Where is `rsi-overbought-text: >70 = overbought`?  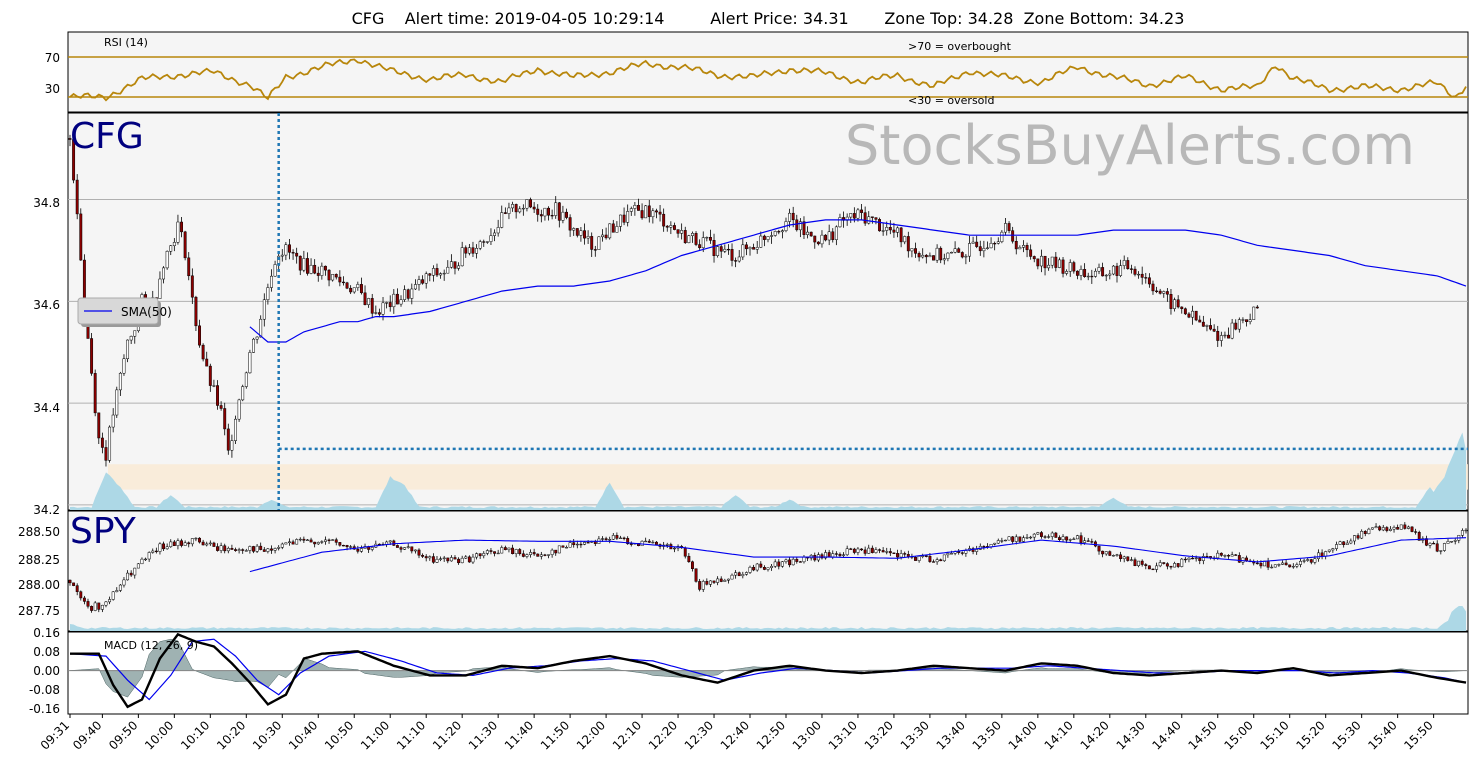 rsi-overbought-text: >70 = overbought is located at coordinates (960, 46).